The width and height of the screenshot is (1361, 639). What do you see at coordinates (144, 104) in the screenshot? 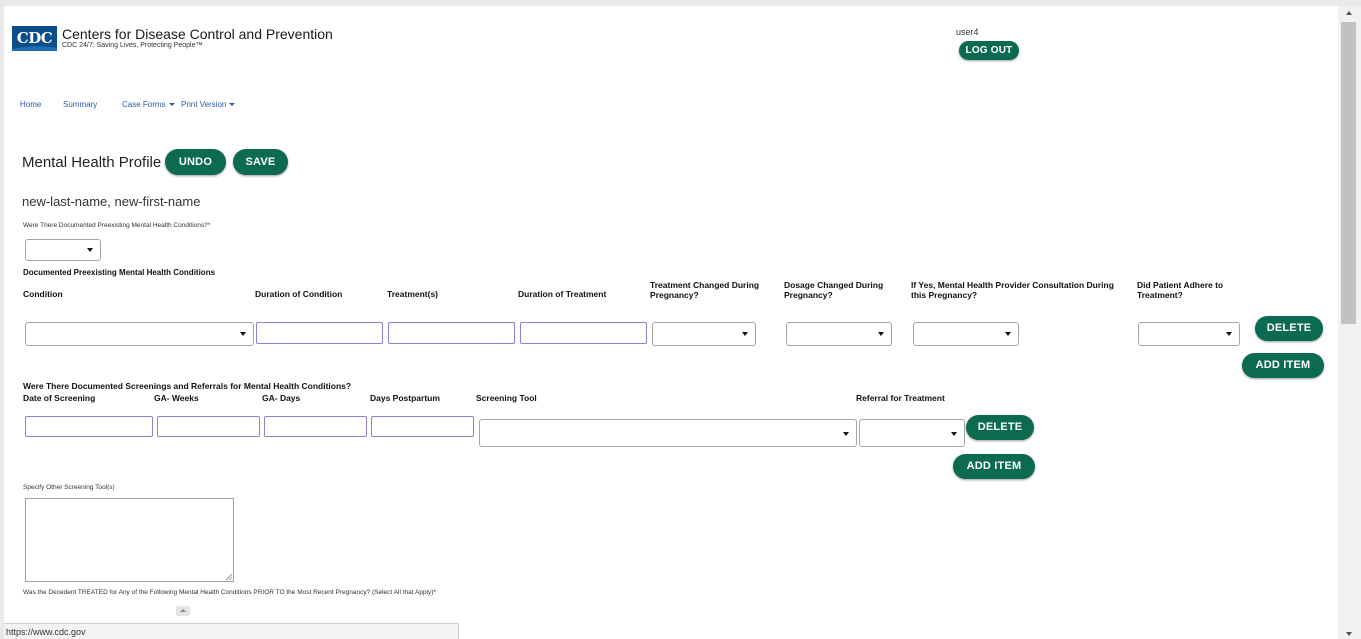
I see `nav-case-forms-label: Case Forms` at bounding box center [144, 104].